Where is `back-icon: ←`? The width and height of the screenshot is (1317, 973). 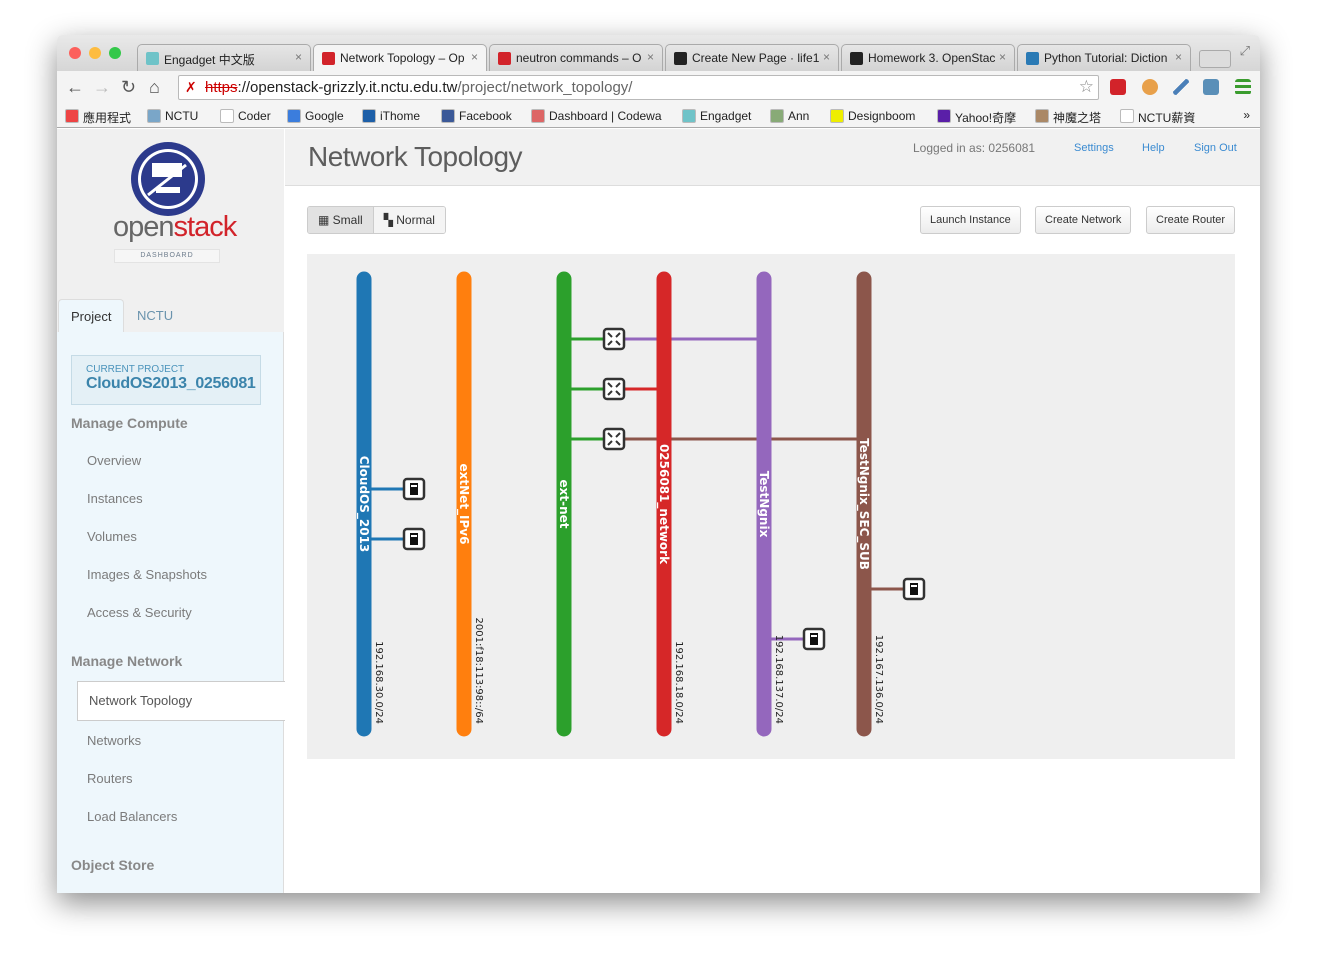
back-icon: ← is located at coordinates (75, 87).